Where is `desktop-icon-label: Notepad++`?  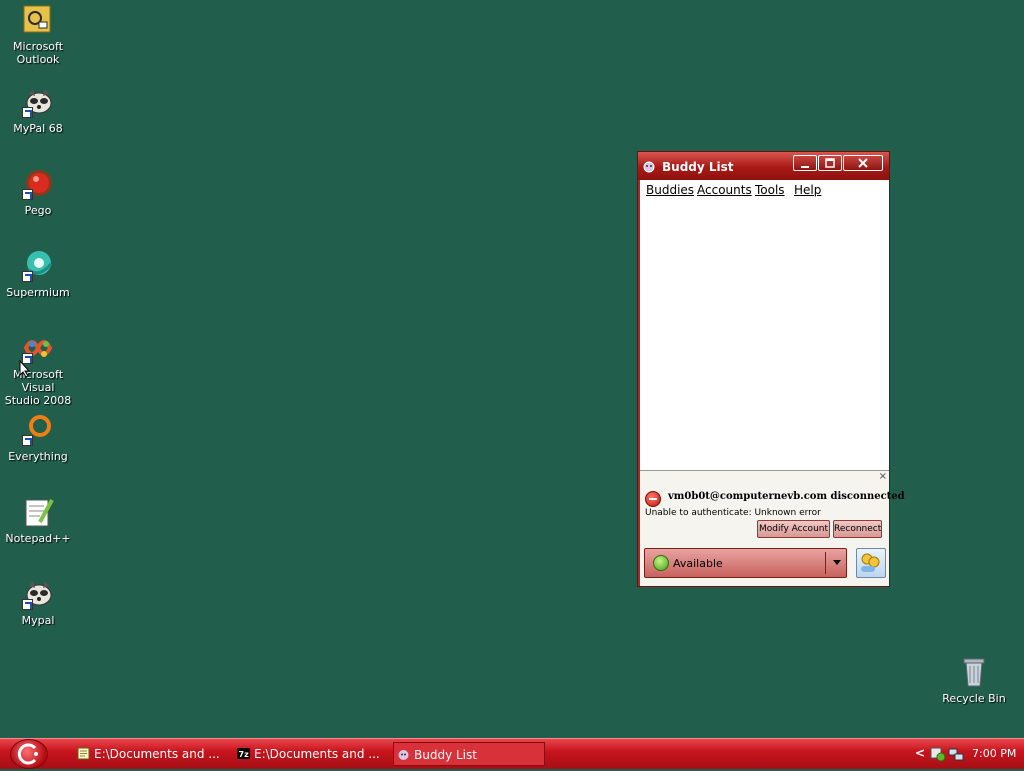 desktop-icon-label: Notepad++ is located at coordinates (38, 538).